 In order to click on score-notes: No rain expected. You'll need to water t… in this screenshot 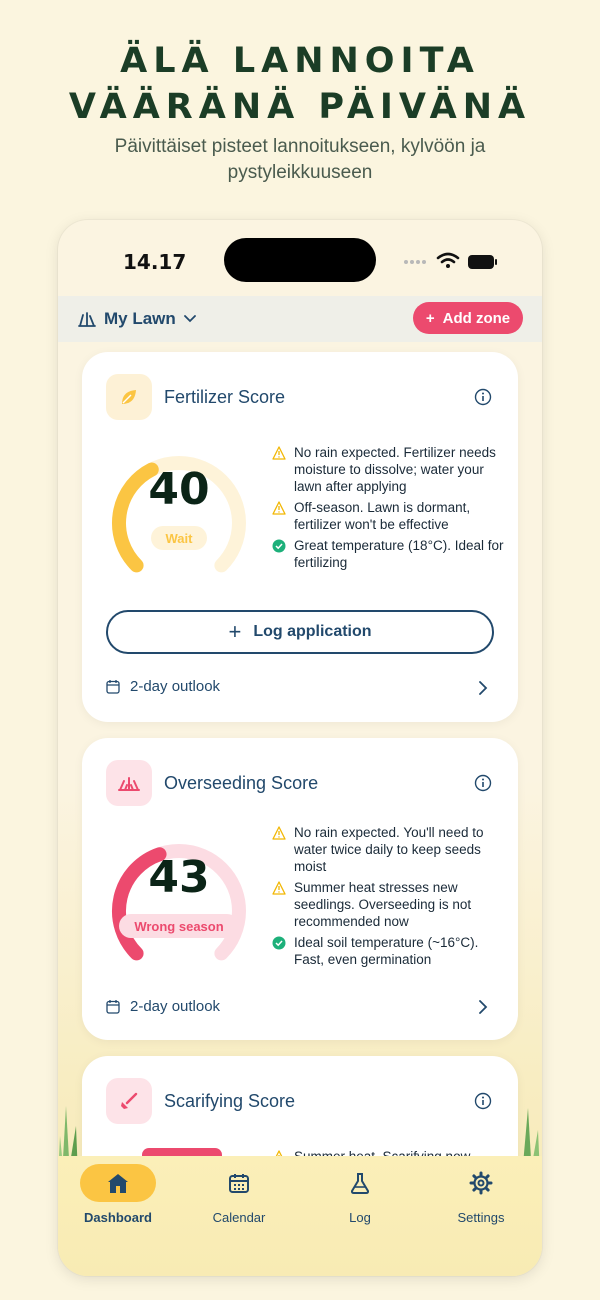, I will do `click(388, 898)`.